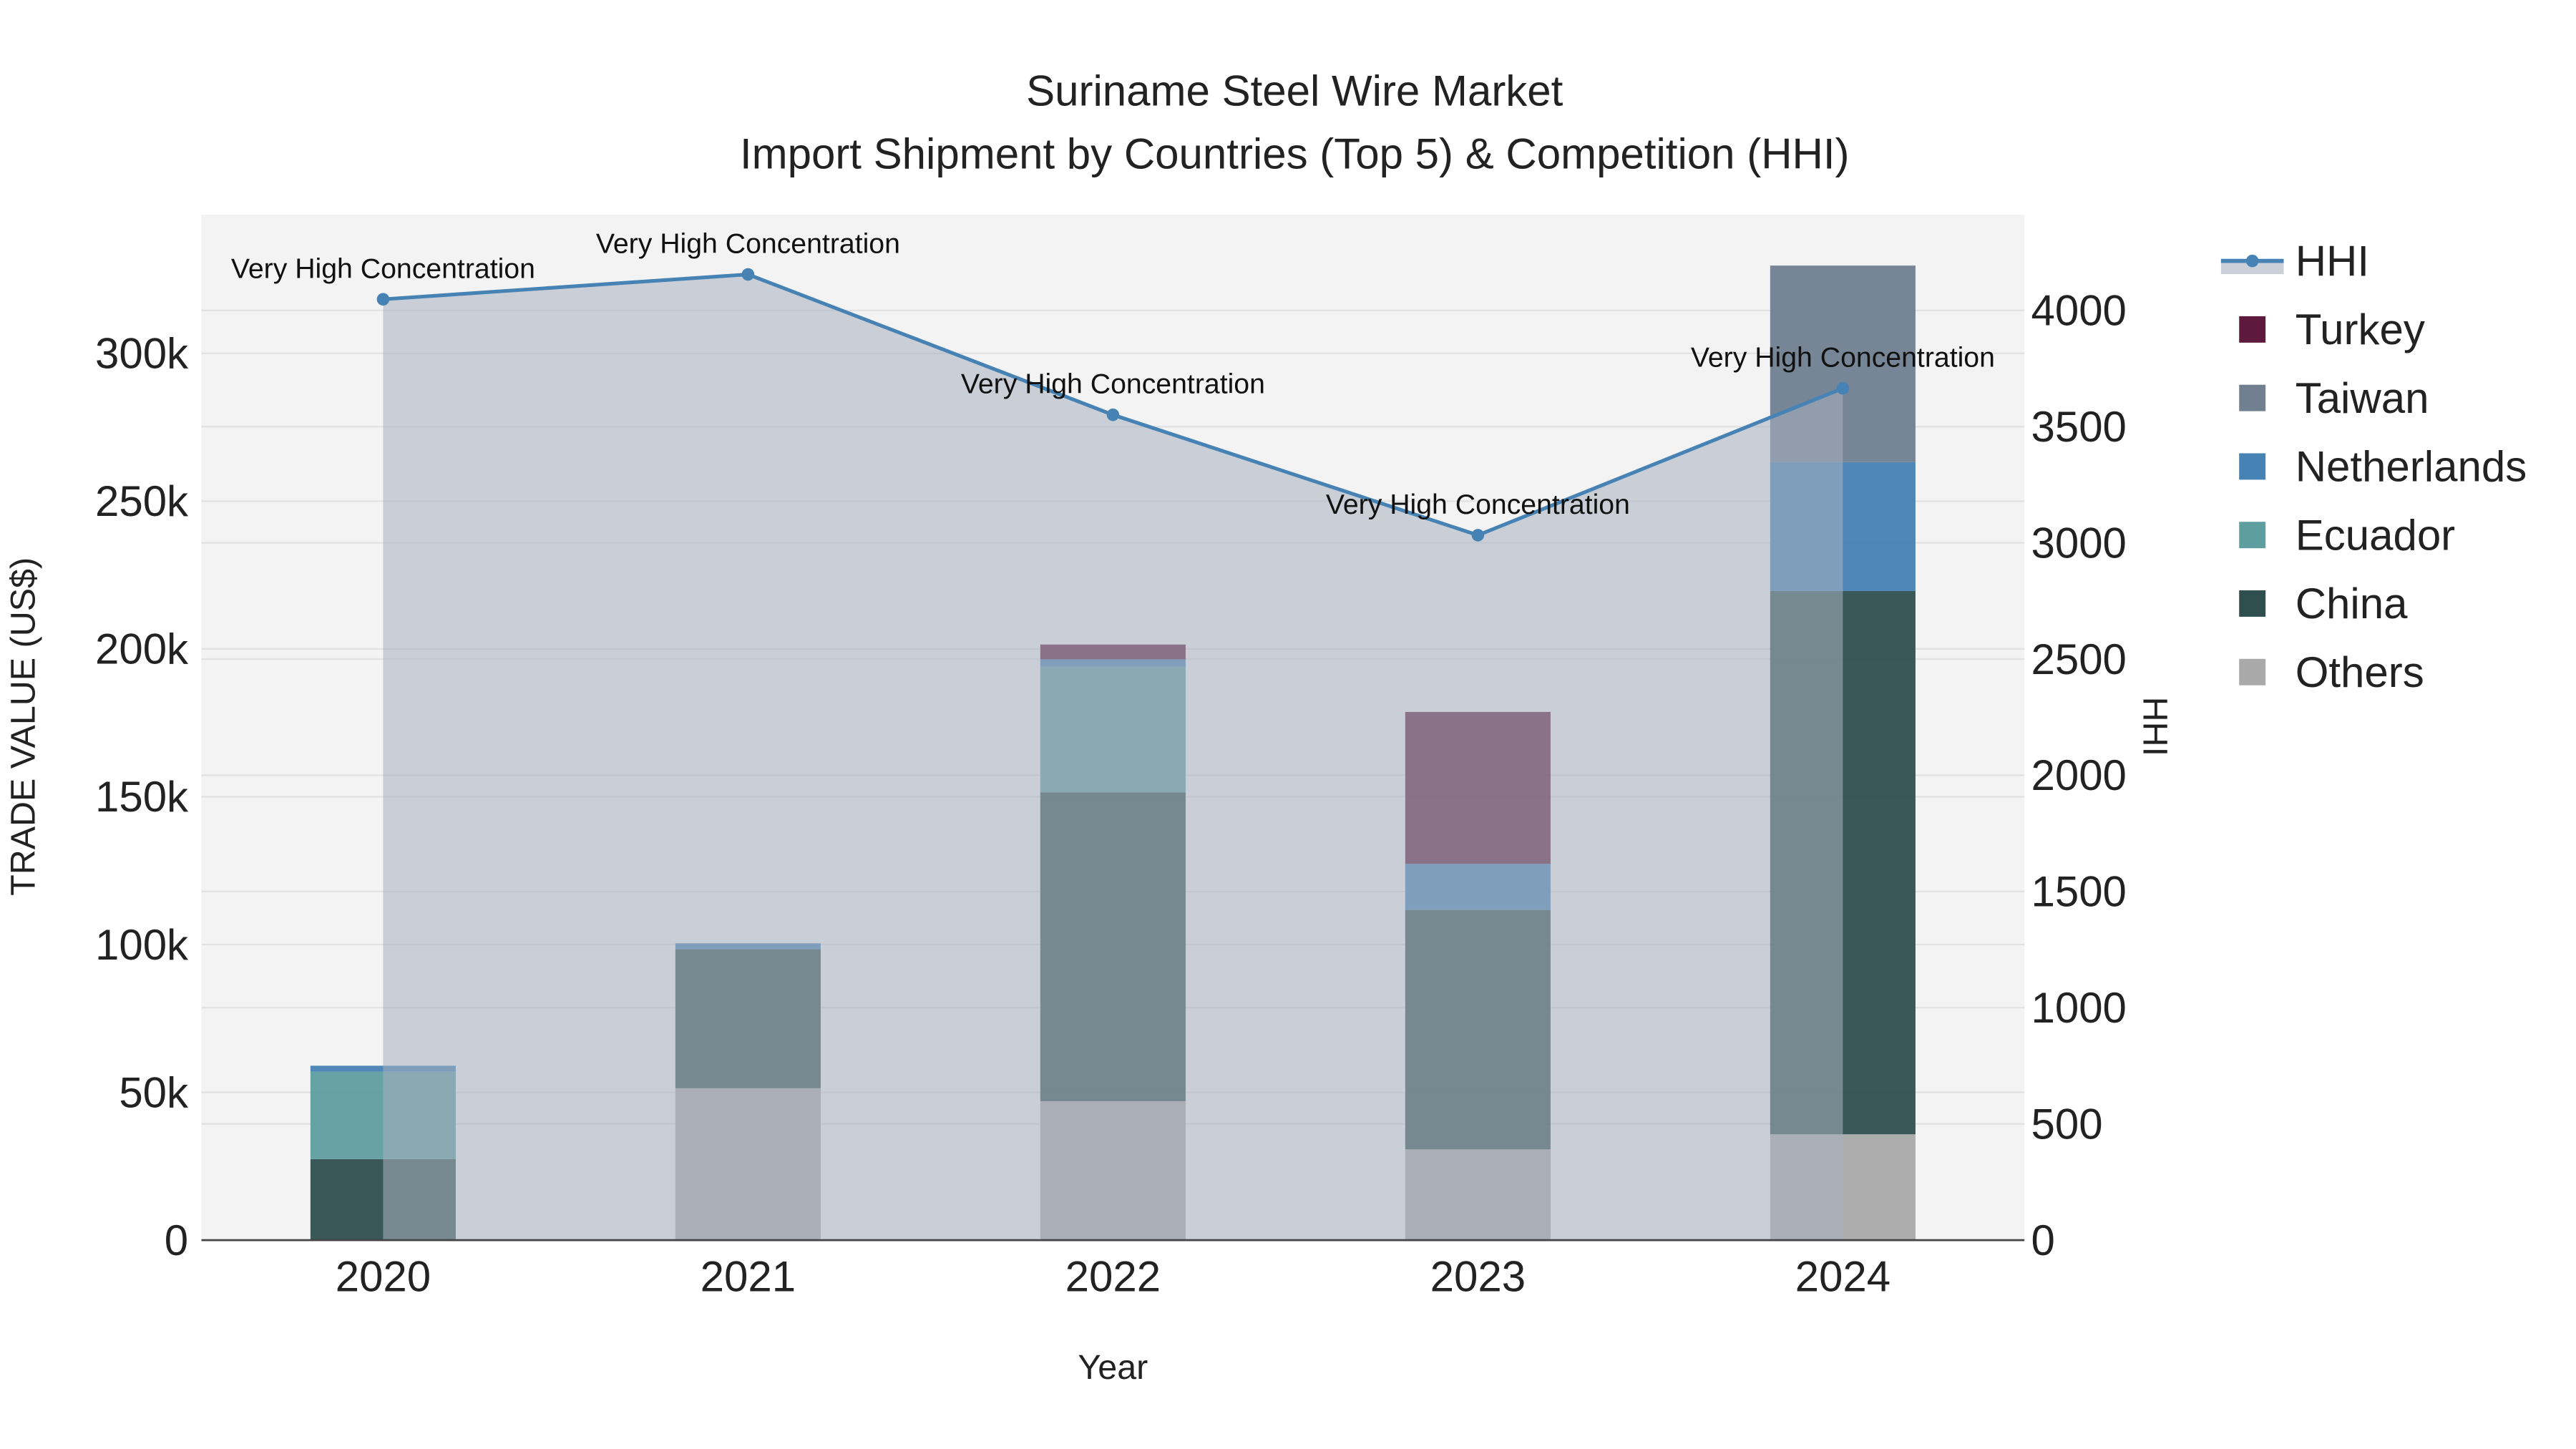  What do you see at coordinates (142, 945) in the screenshot?
I see `y-tick-label: 100k` at bounding box center [142, 945].